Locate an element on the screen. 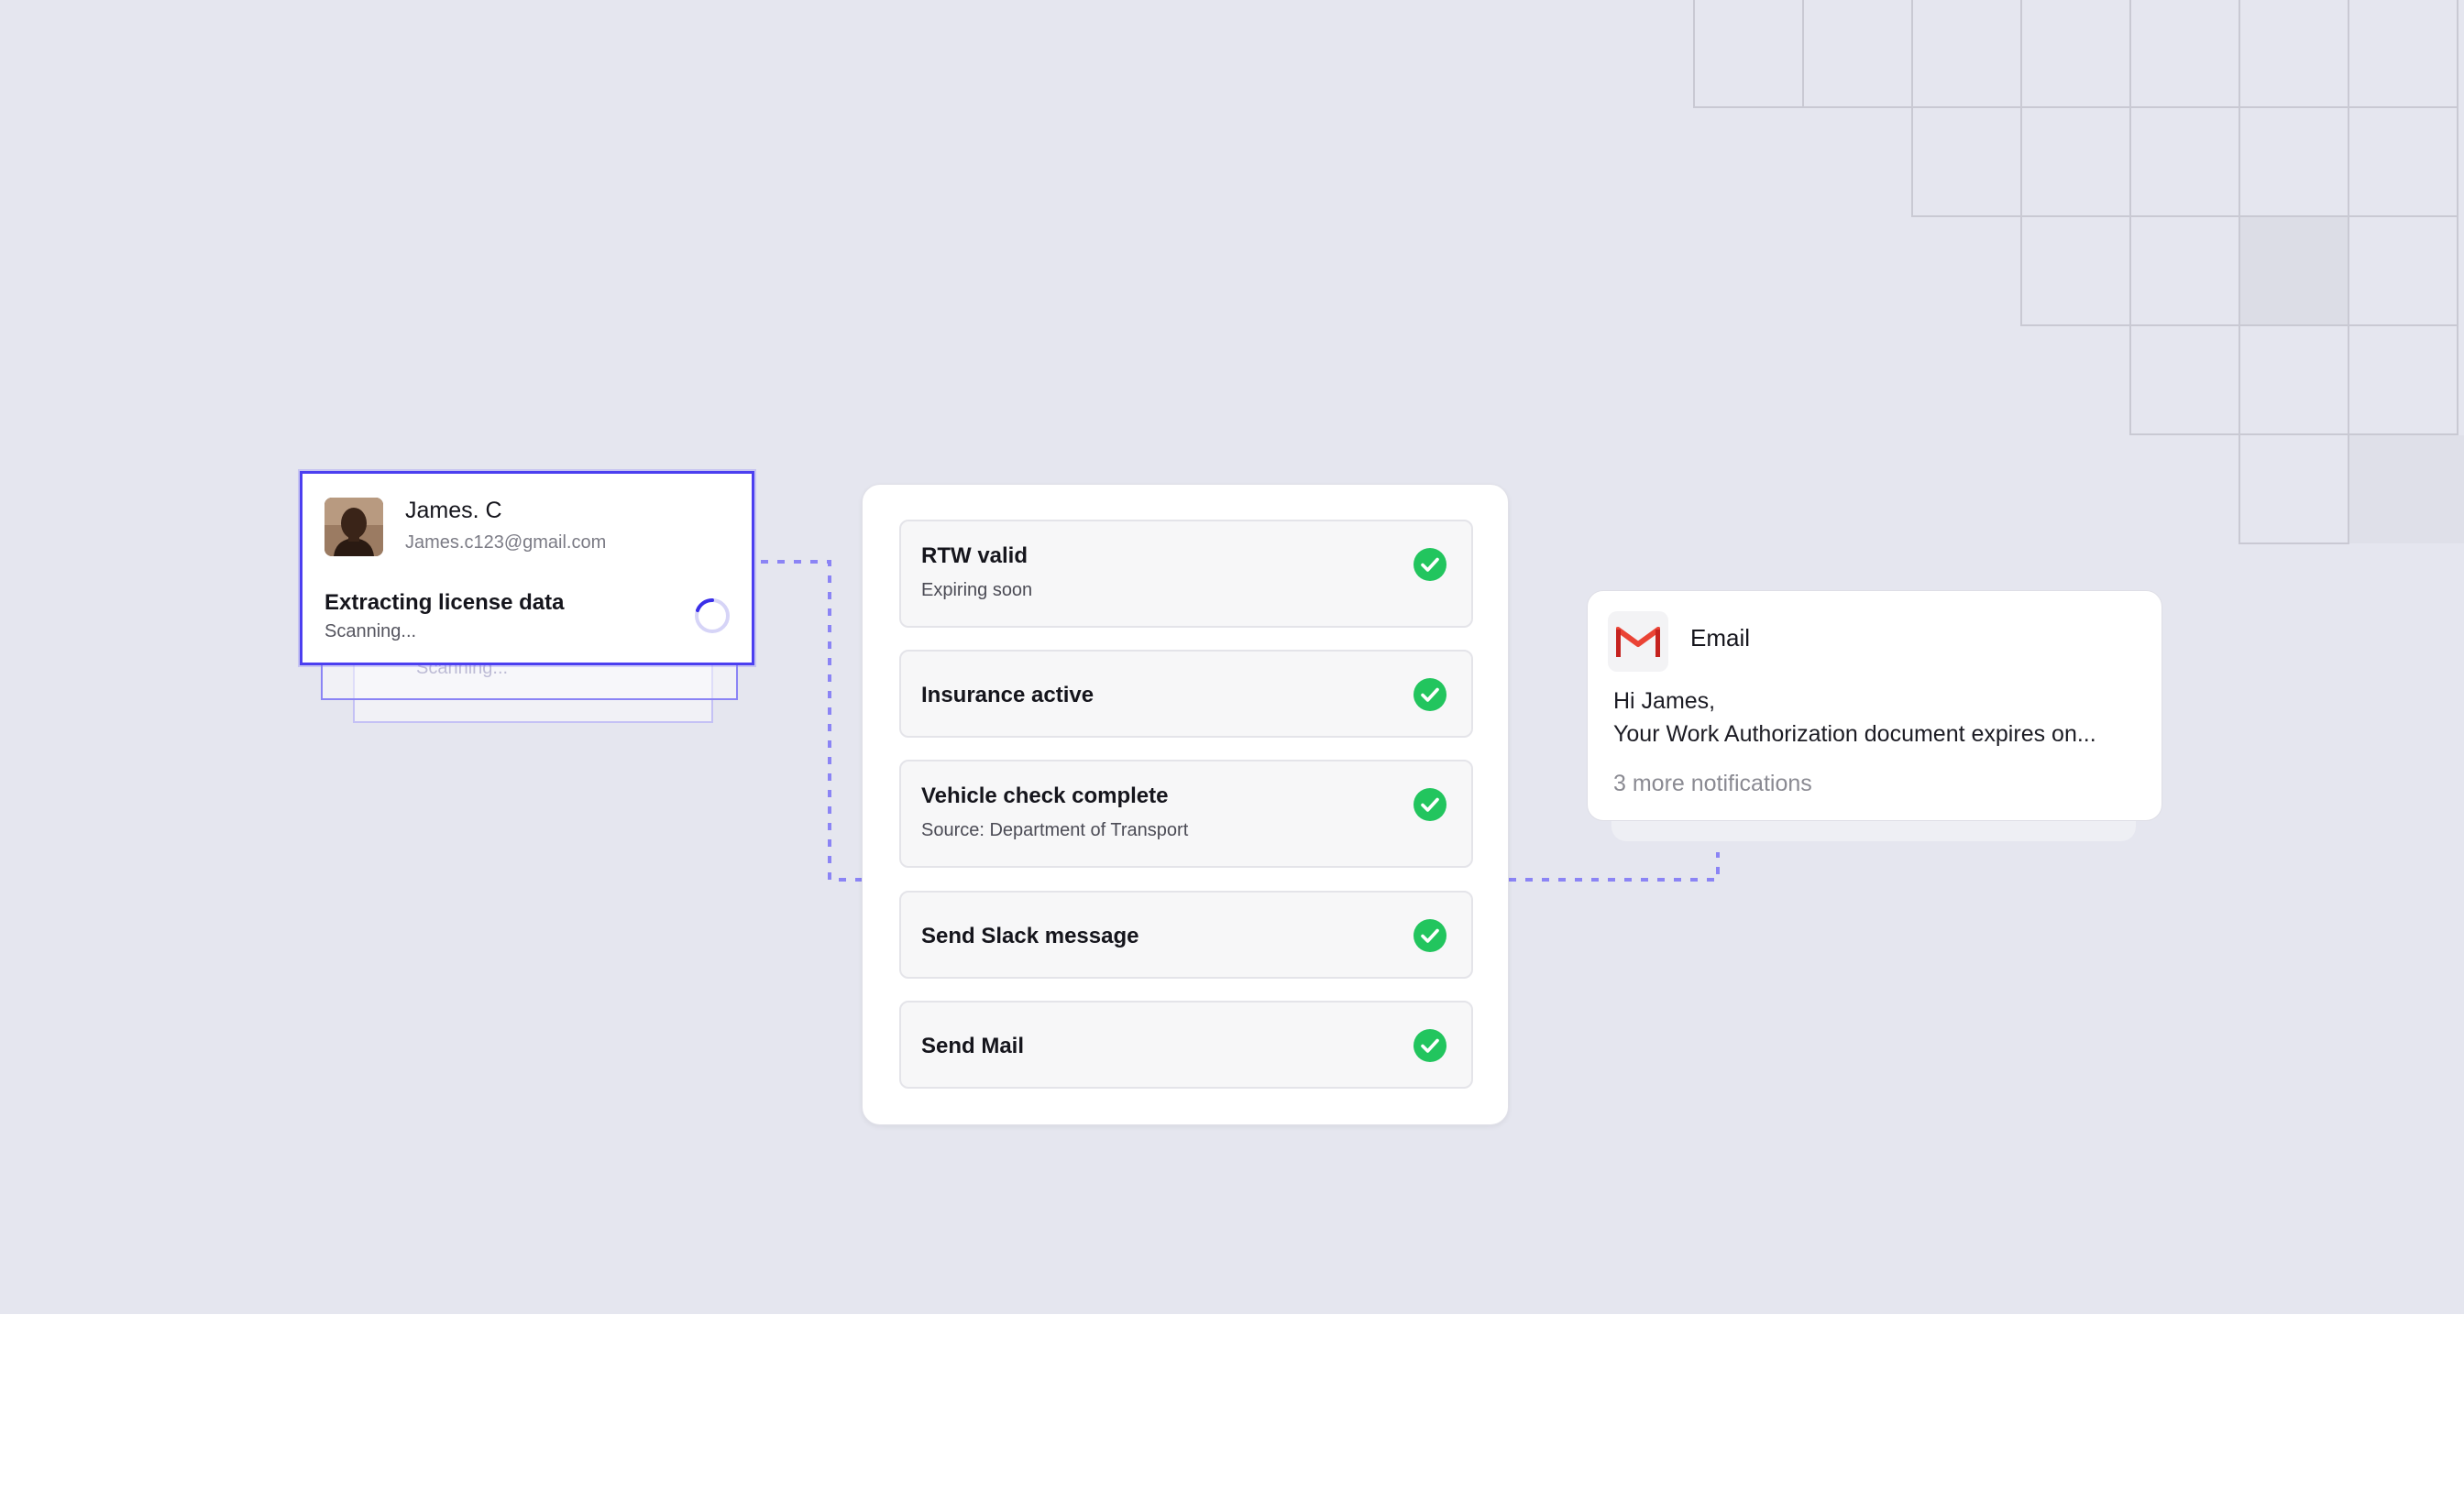 The height and width of the screenshot is (1512, 2464). scan-status-title: Extracting license data is located at coordinates (444, 602).